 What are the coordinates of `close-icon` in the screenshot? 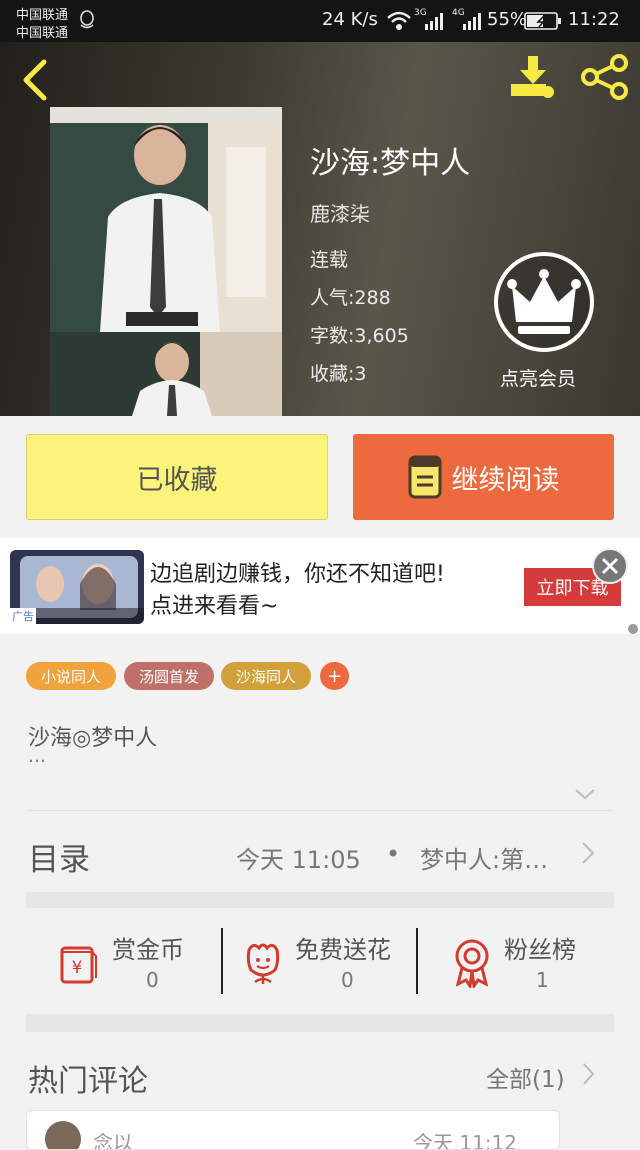 It's located at (610, 566).